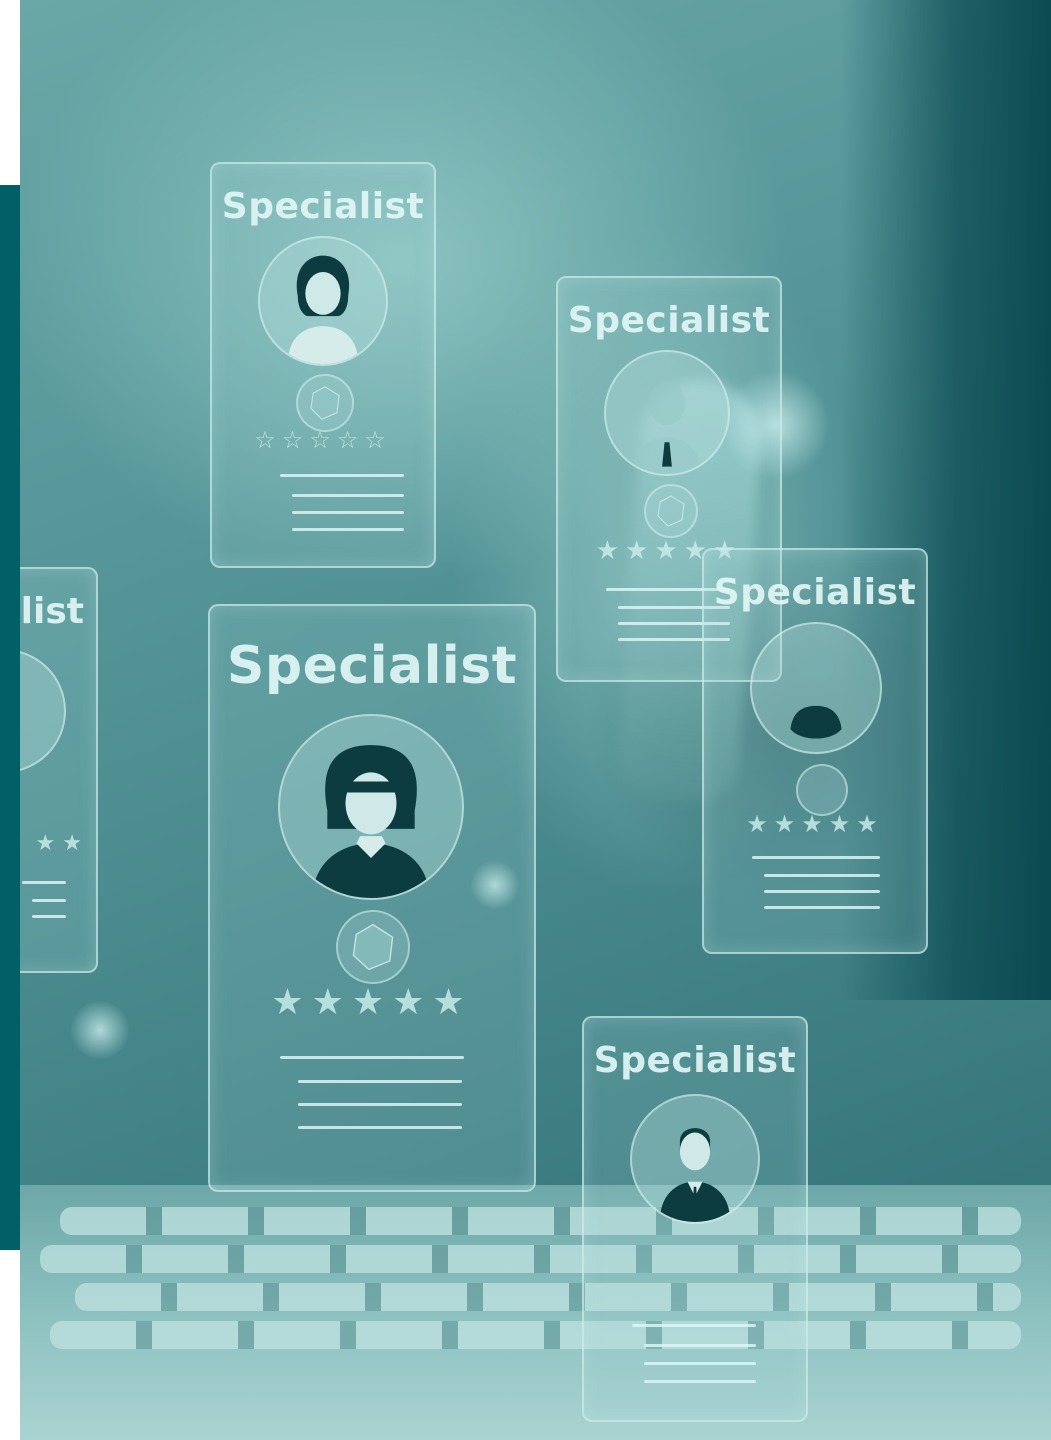 The width and height of the screenshot is (1051, 1440). I want to click on profile-card: list ★ ★, so click(59, 770).